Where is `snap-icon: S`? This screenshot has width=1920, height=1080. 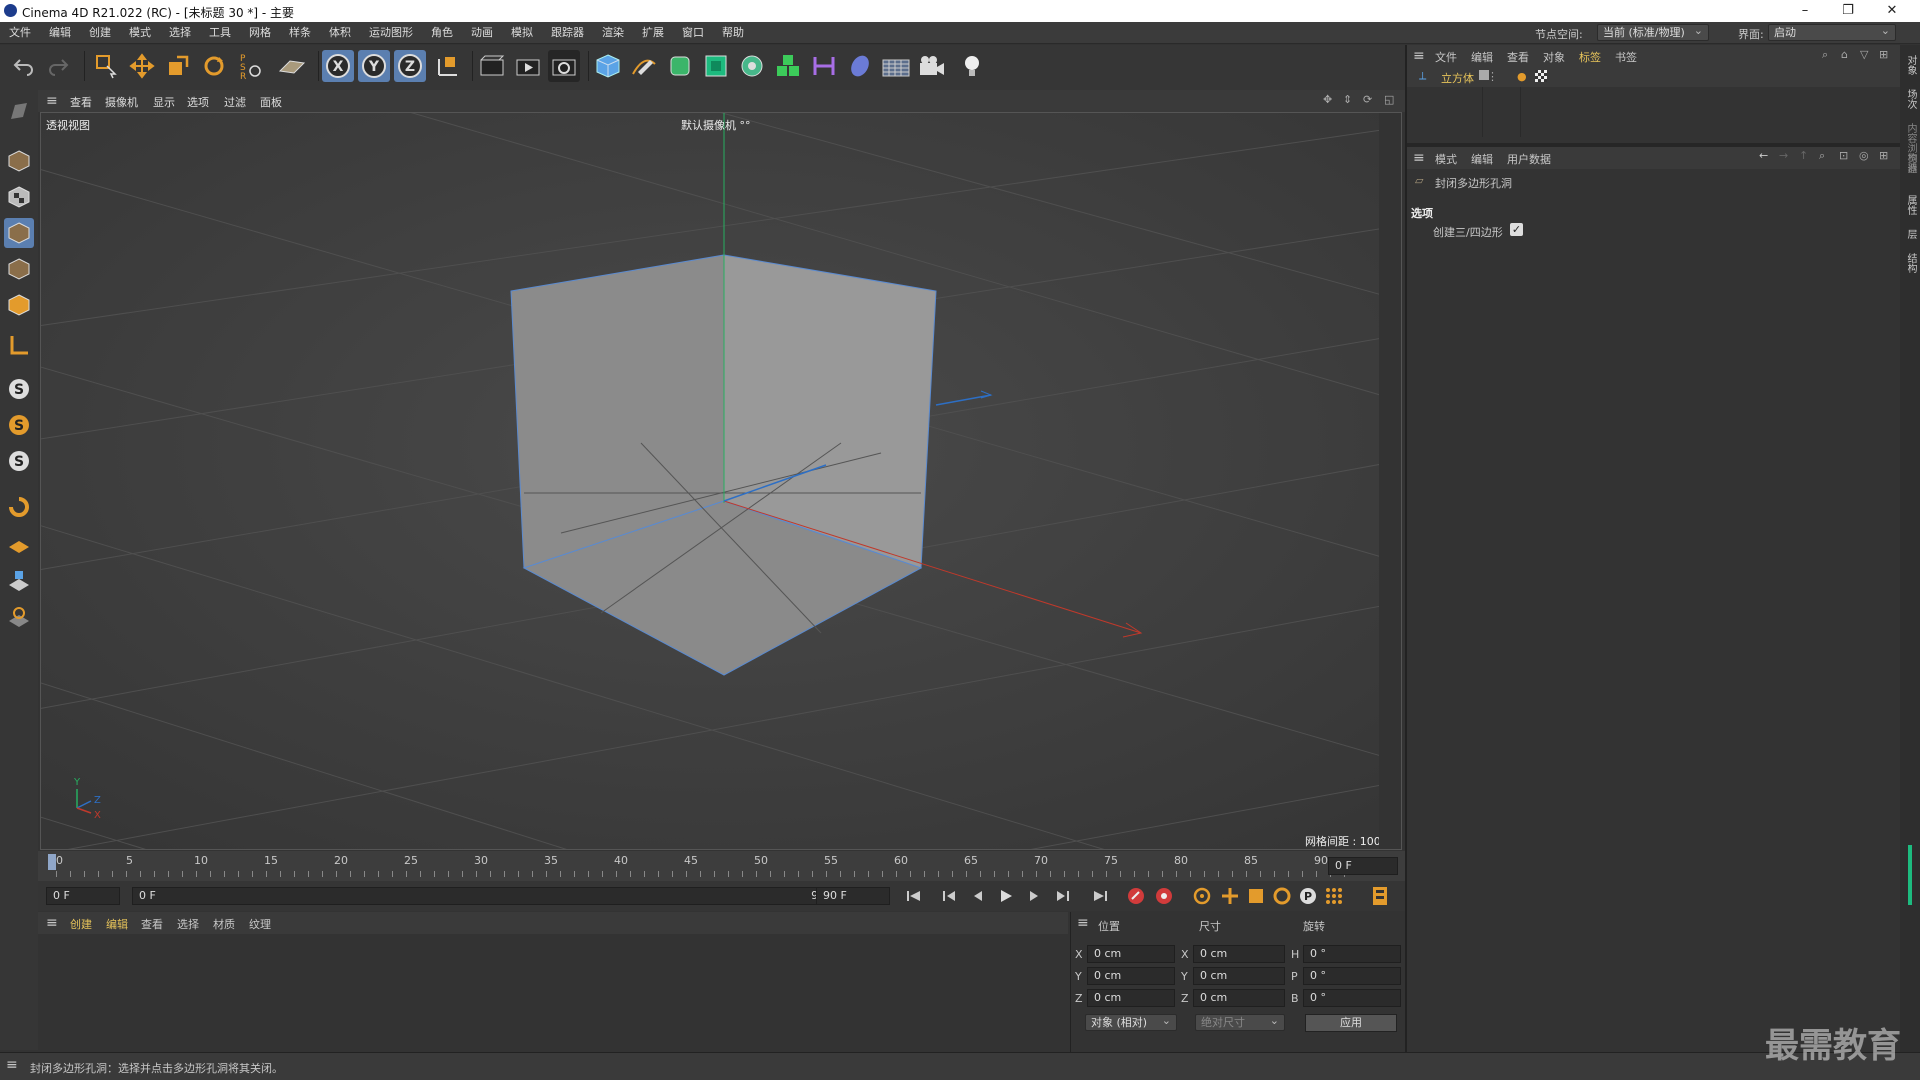 snap-icon: S is located at coordinates (19, 389).